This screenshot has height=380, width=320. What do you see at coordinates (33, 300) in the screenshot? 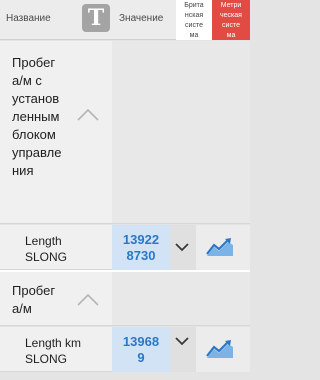
I see `category-title: Пробег а/м` at bounding box center [33, 300].